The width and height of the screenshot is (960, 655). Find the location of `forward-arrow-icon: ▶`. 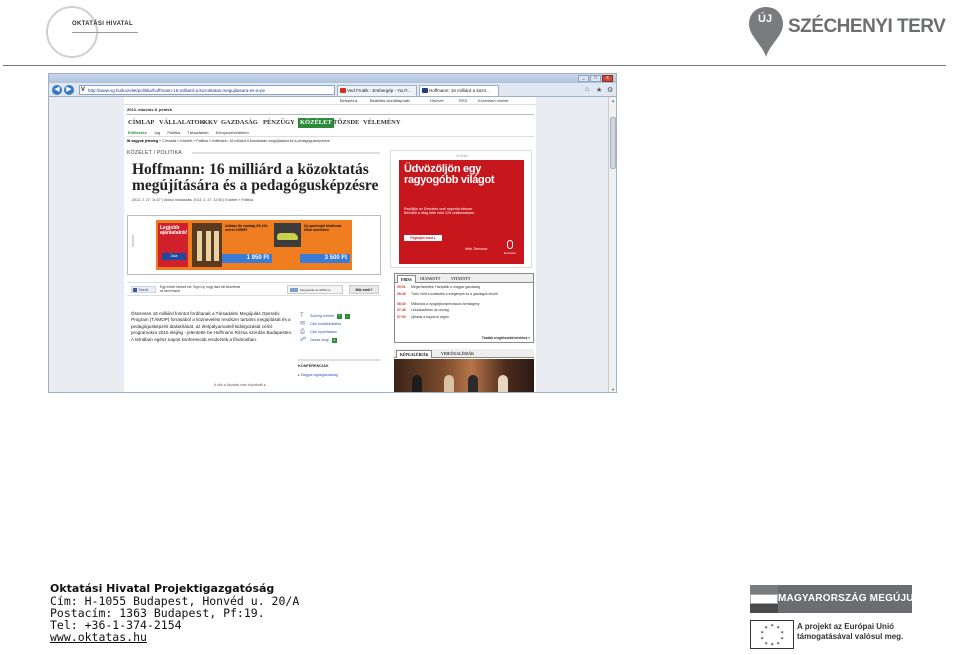

forward-arrow-icon: ▶ is located at coordinates (69, 90).